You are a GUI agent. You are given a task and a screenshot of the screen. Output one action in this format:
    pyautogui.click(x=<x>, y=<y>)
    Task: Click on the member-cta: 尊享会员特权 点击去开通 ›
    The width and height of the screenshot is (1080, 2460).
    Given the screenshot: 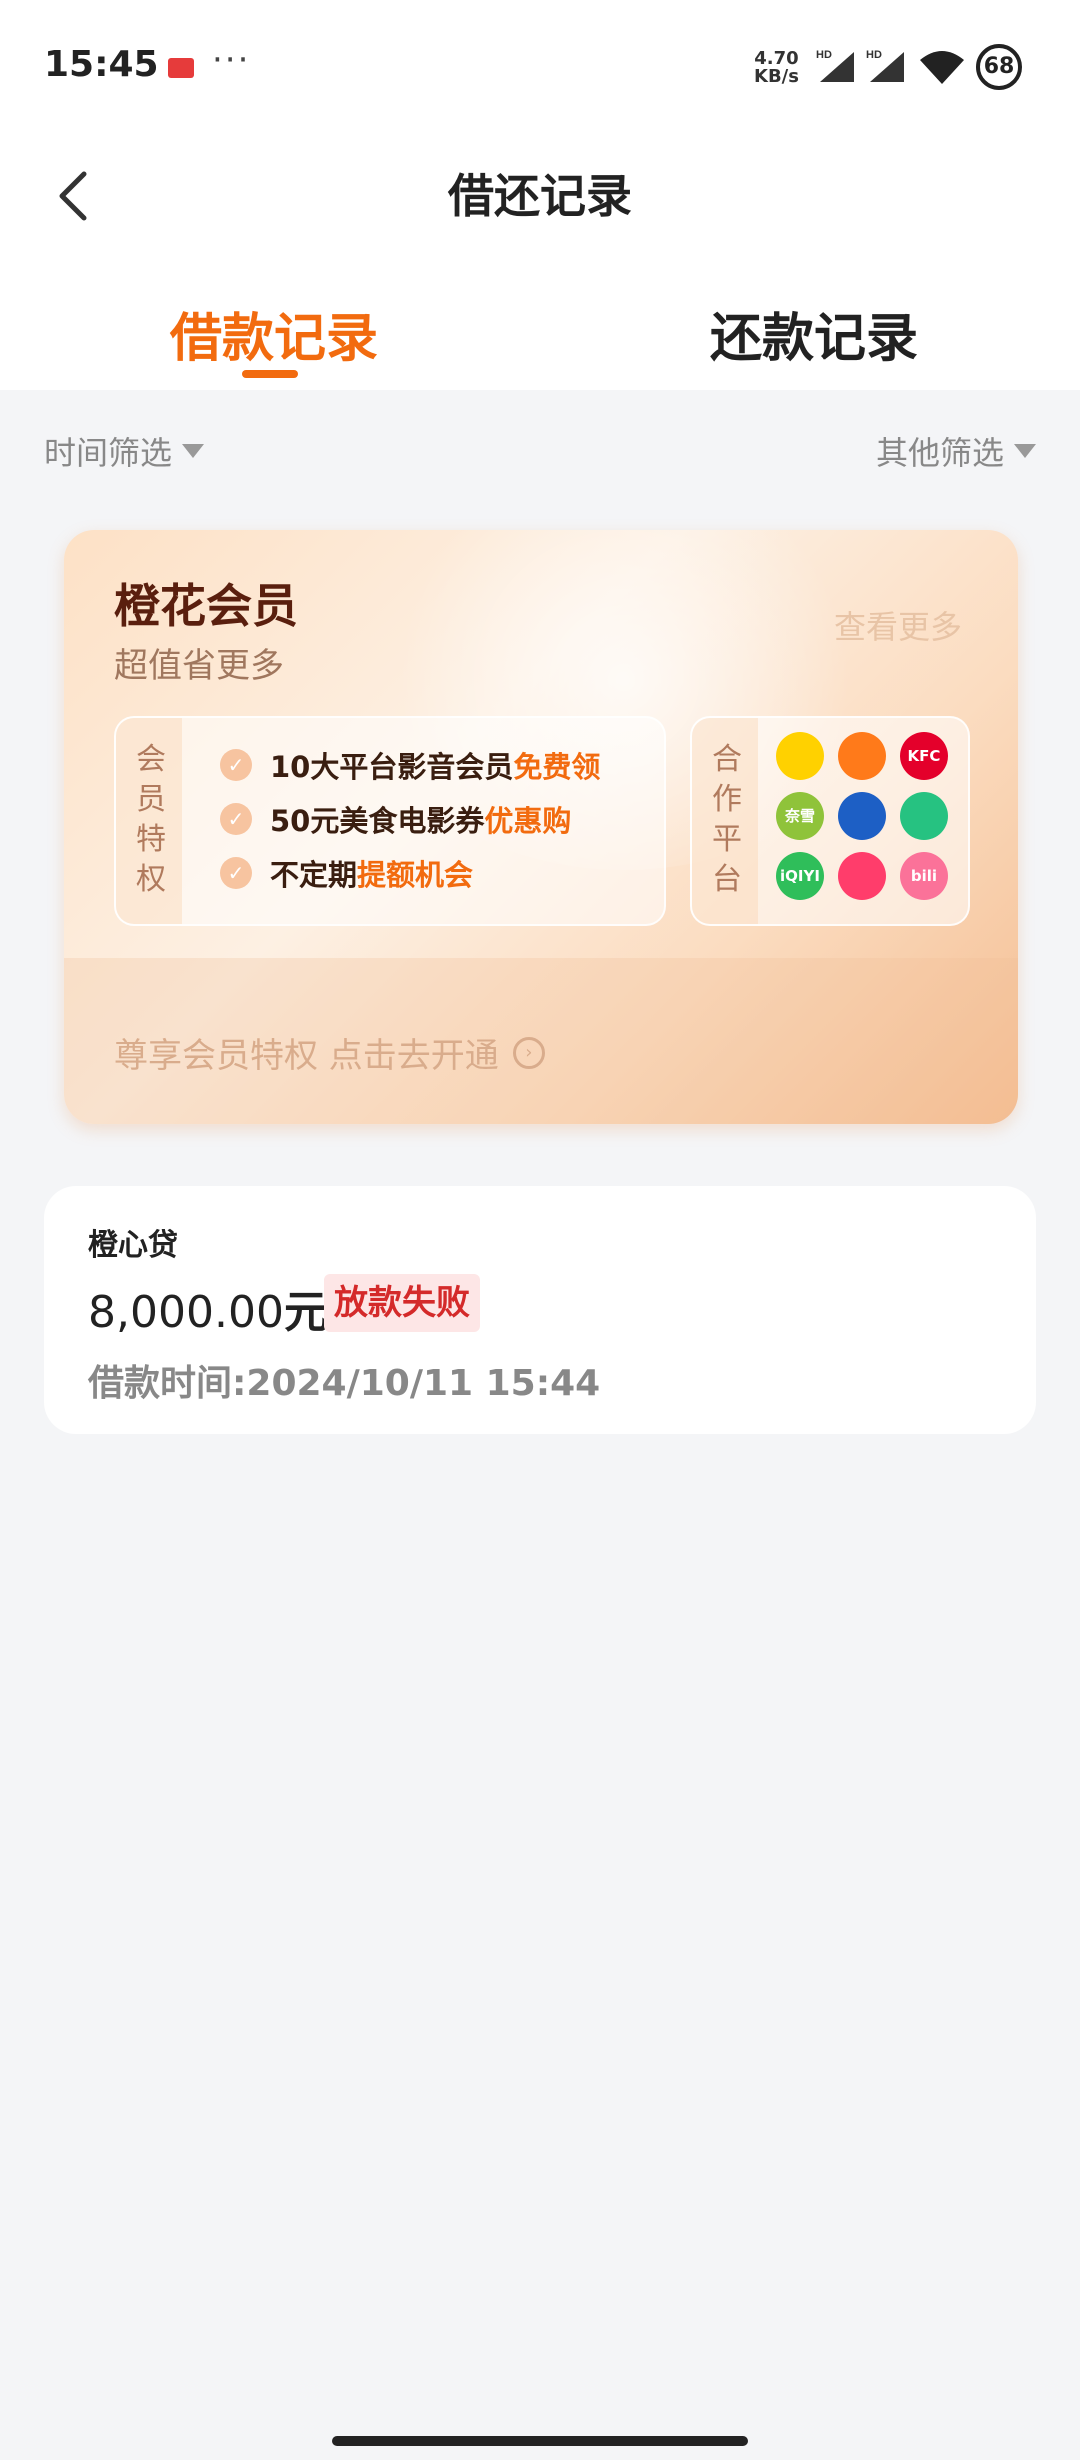 What is the action you would take?
    pyautogui.click(x=329, y=1052)
    